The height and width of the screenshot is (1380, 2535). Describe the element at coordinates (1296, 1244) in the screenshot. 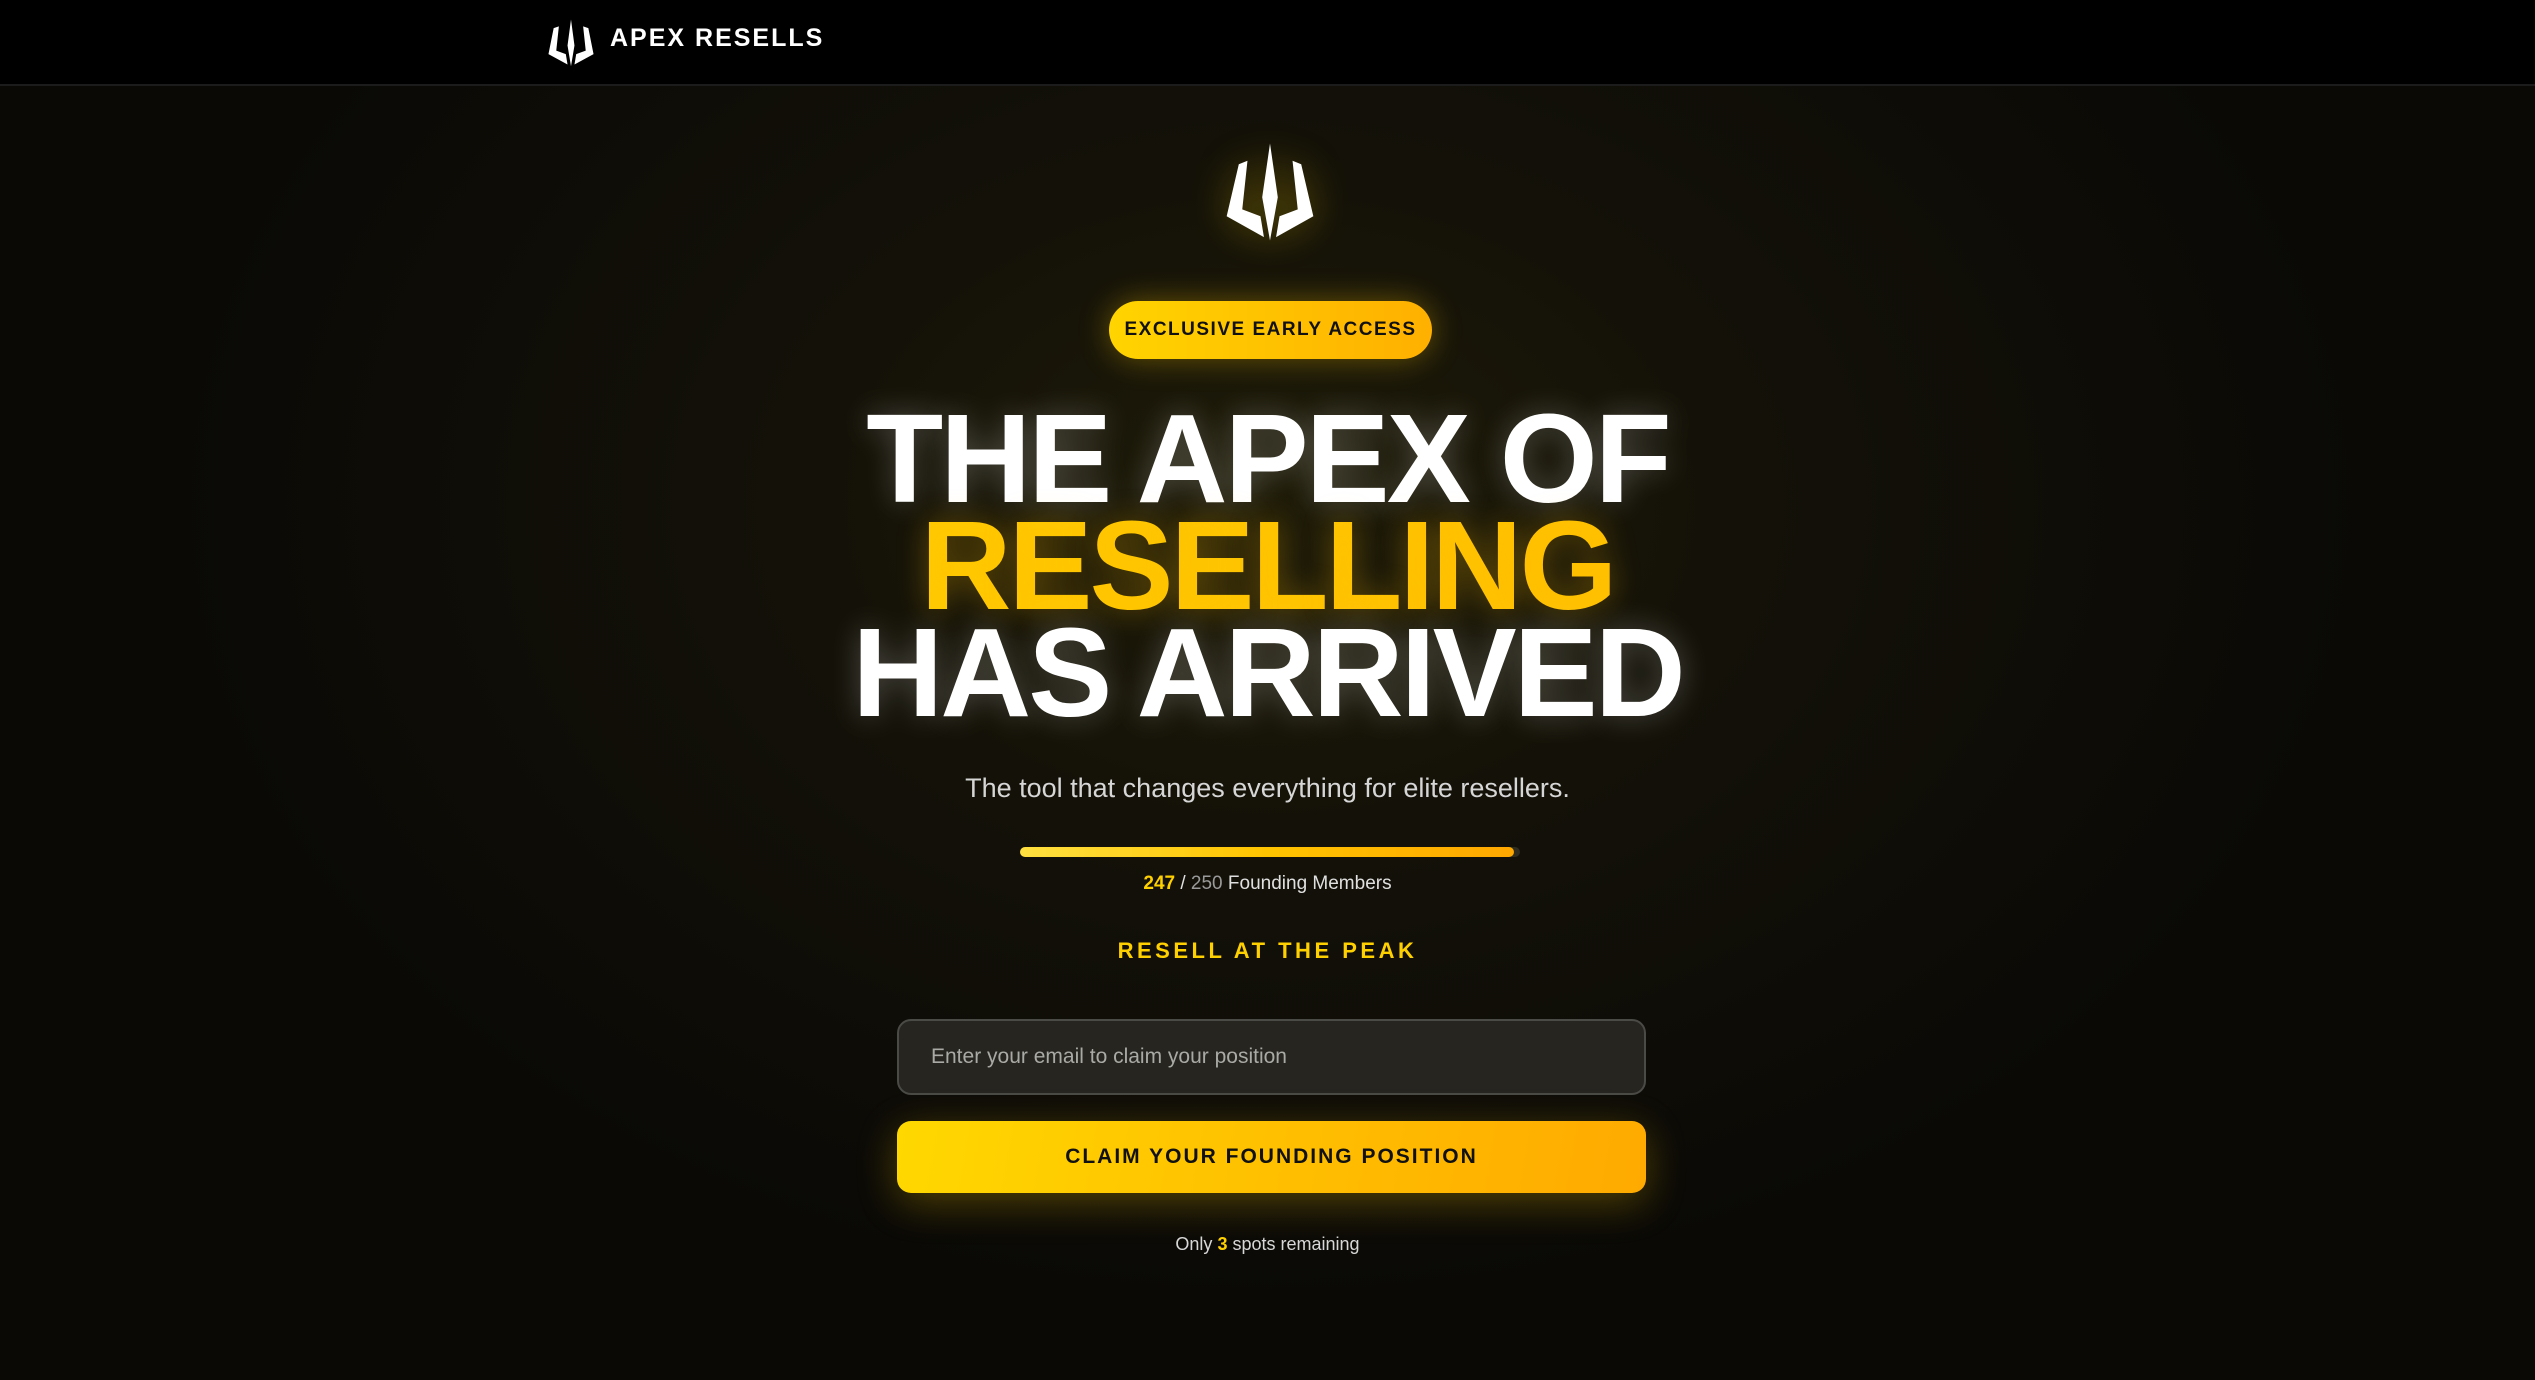

I see `remaining-suffix: spots remaining` at that location.